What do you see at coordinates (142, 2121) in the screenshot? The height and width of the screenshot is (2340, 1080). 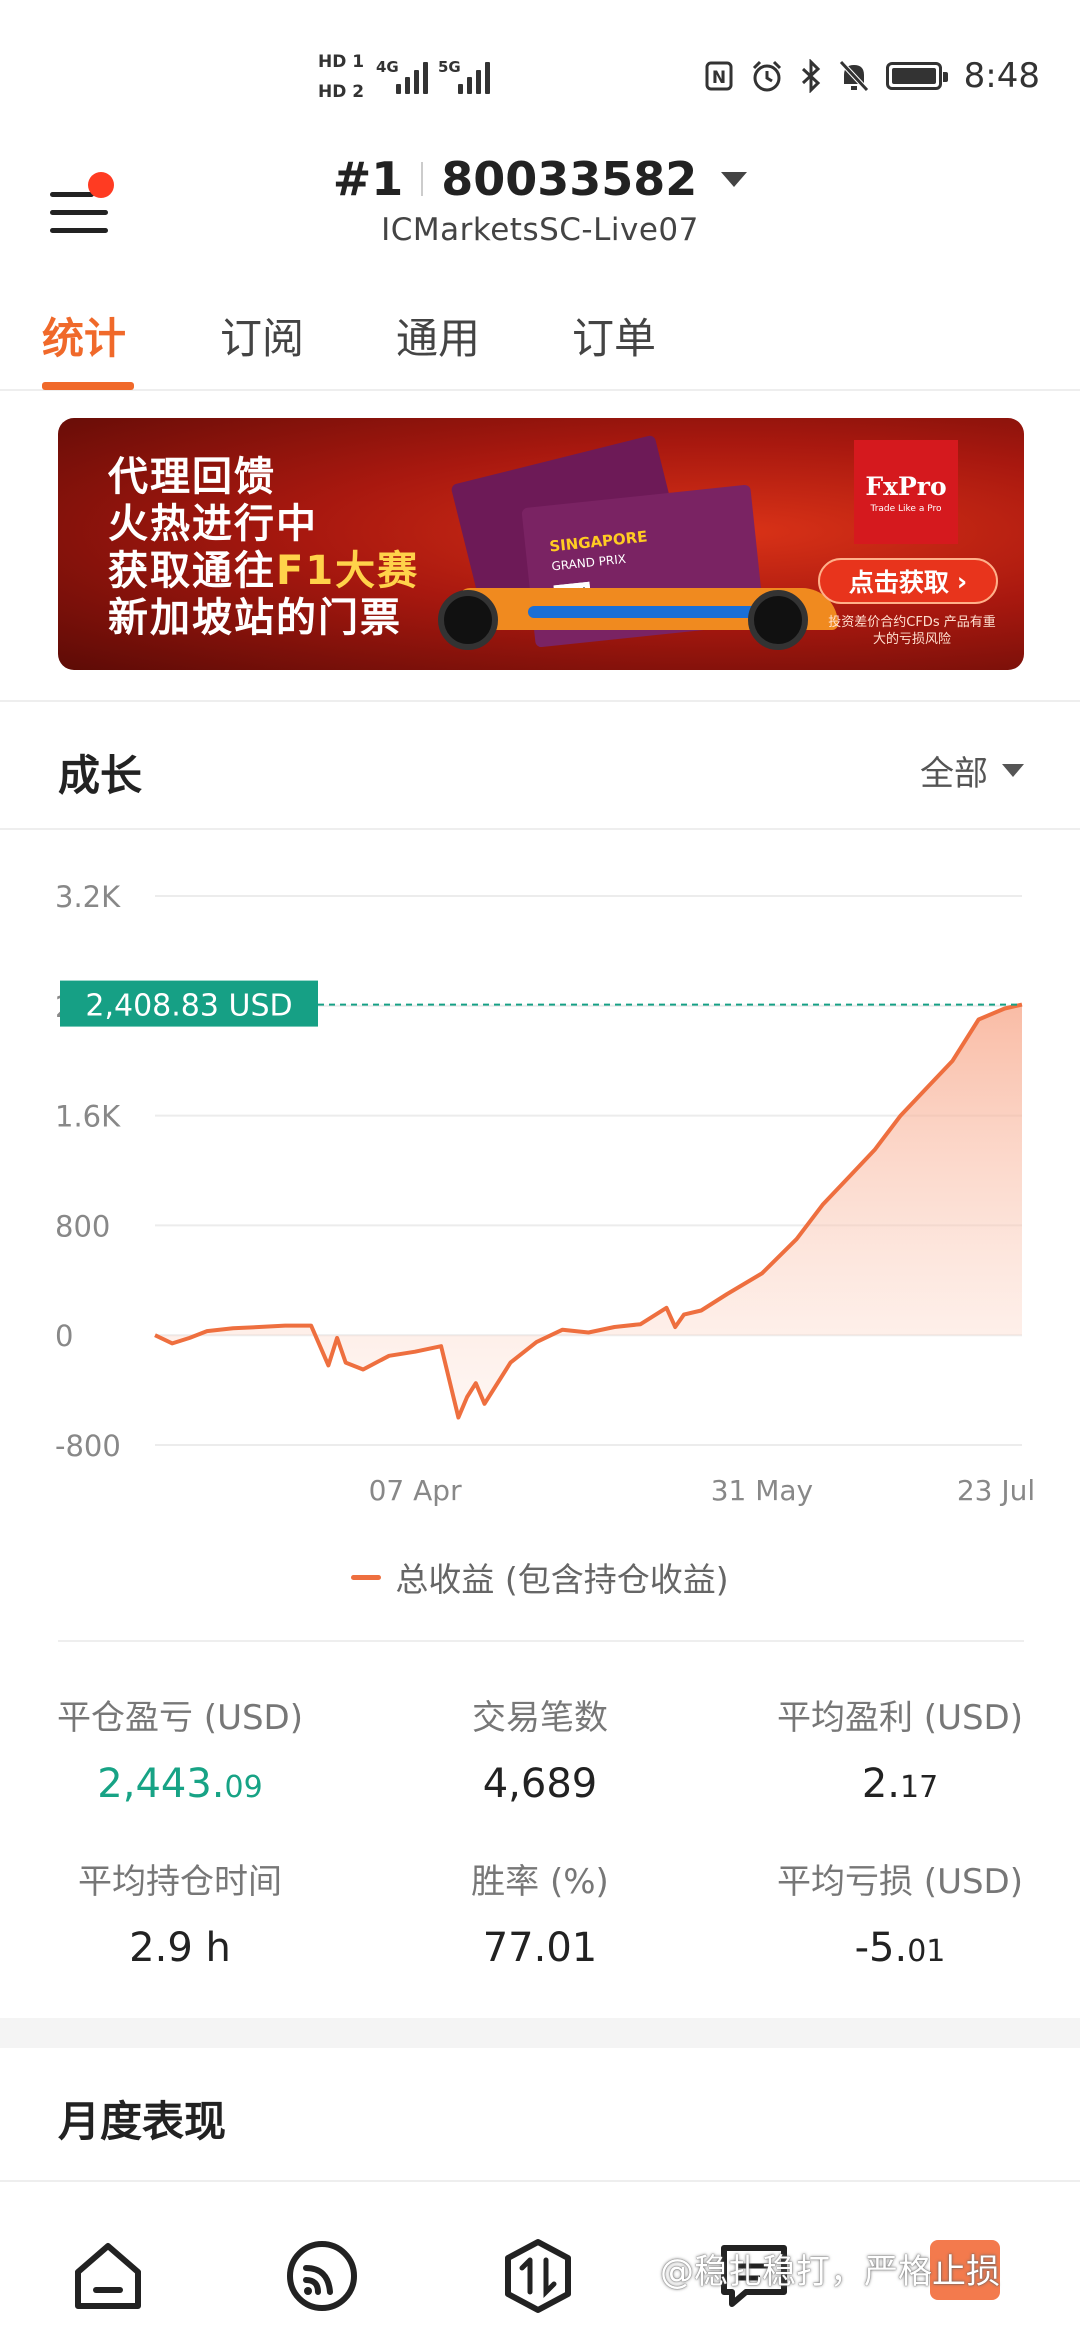 I see `monthly-title: 月度表现` at bounding box center [142, 2121].